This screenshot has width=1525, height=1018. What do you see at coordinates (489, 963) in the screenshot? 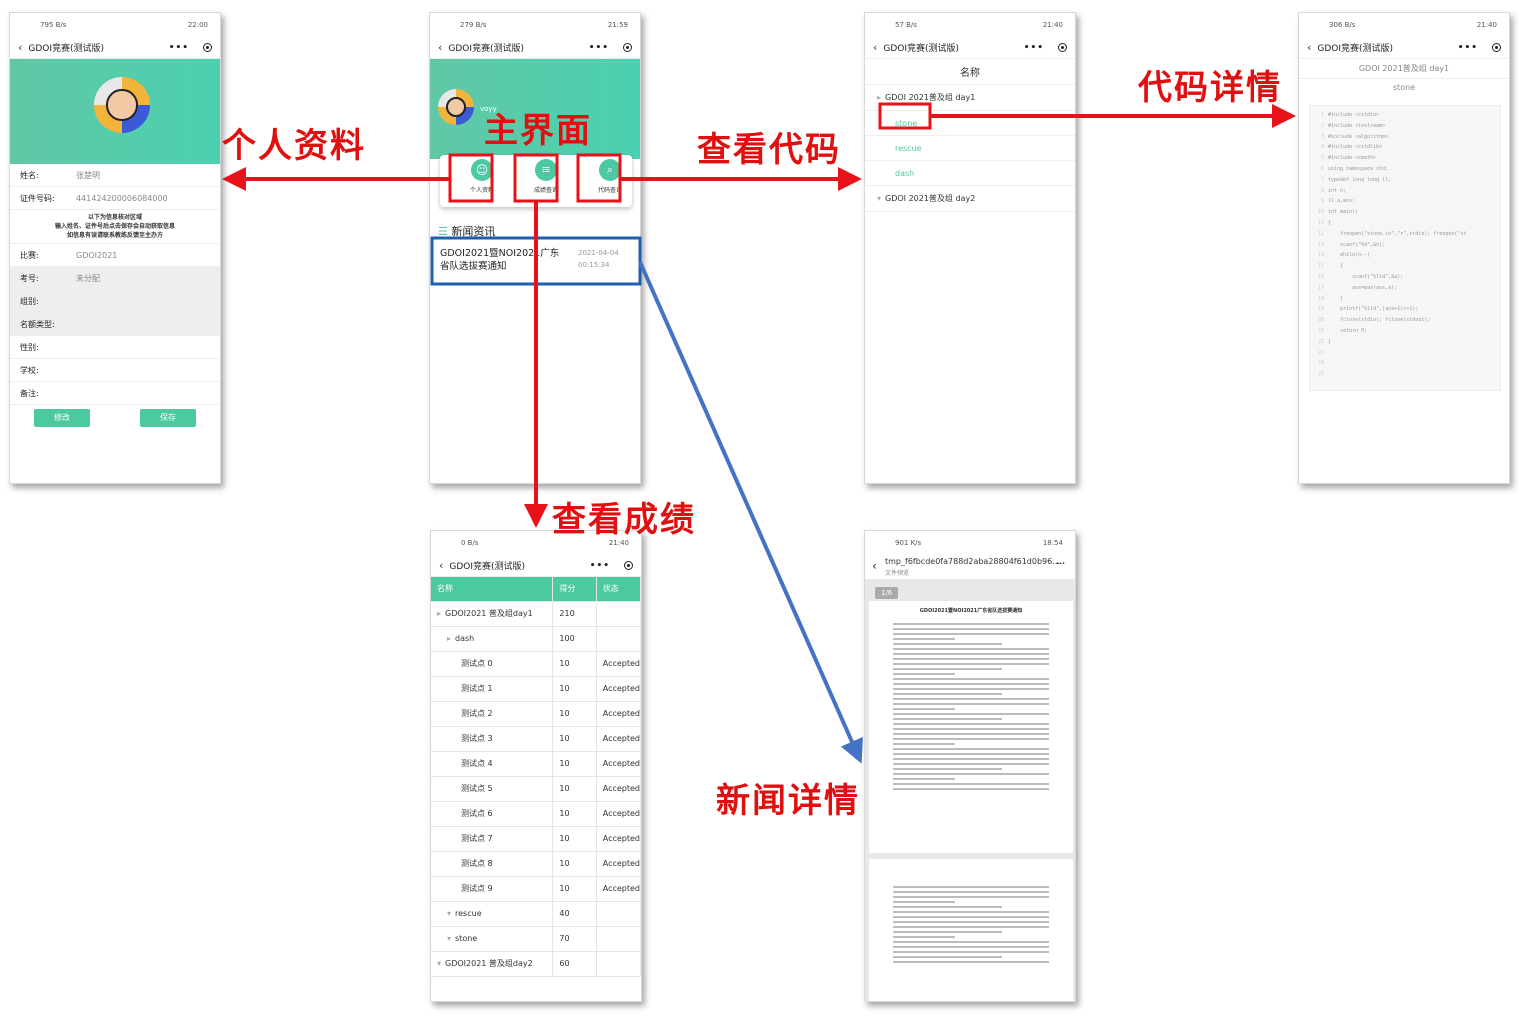
I see `row-label: GDOI2021 普及组day2` at bounding box center [489, 963].